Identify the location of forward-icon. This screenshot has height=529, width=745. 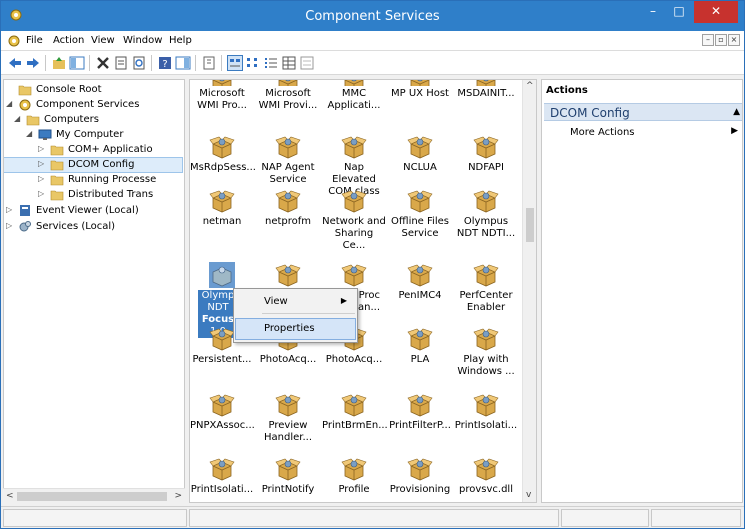
(33, 63).